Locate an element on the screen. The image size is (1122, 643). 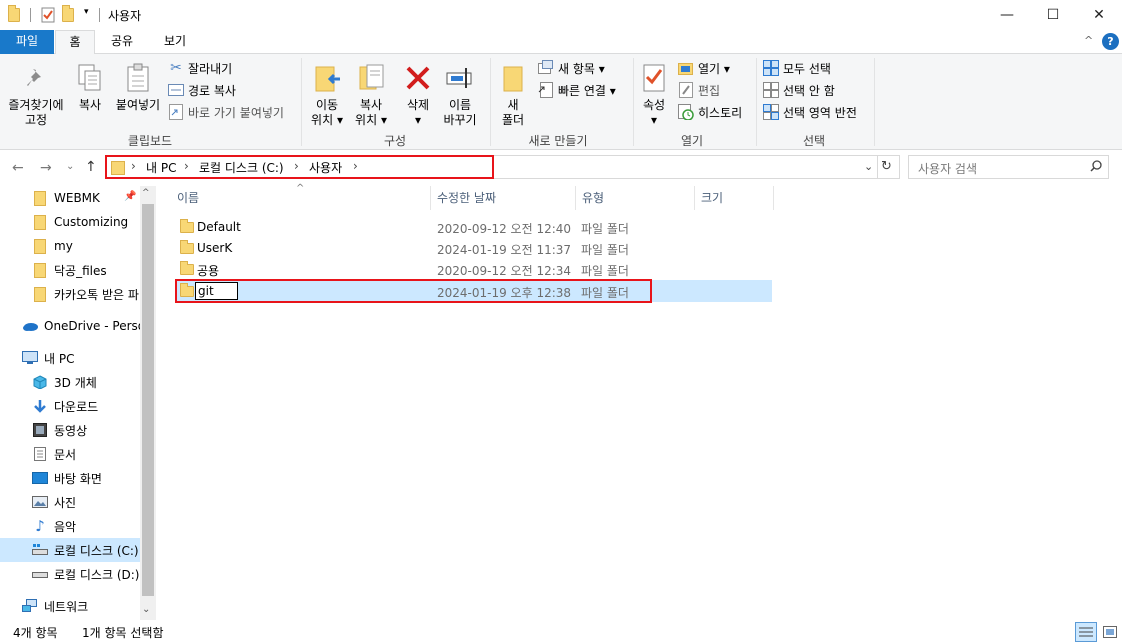
file-row: Default 2020-09-12 오전 12:40 파일 폴더 is located at coordinates (473, 227).